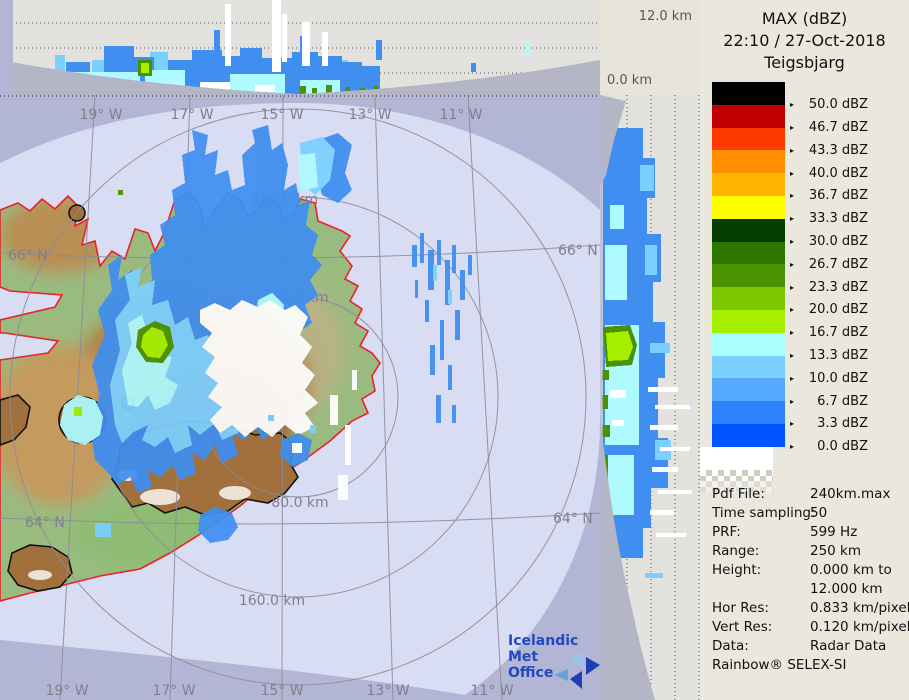 Image resolution: width=909 pixels, height=700 pixels. What do you see at coordinates (665, 16) in the screenshot?
I see `height-axis-max-label: 12.0 km` at bounding box center [665, 16].